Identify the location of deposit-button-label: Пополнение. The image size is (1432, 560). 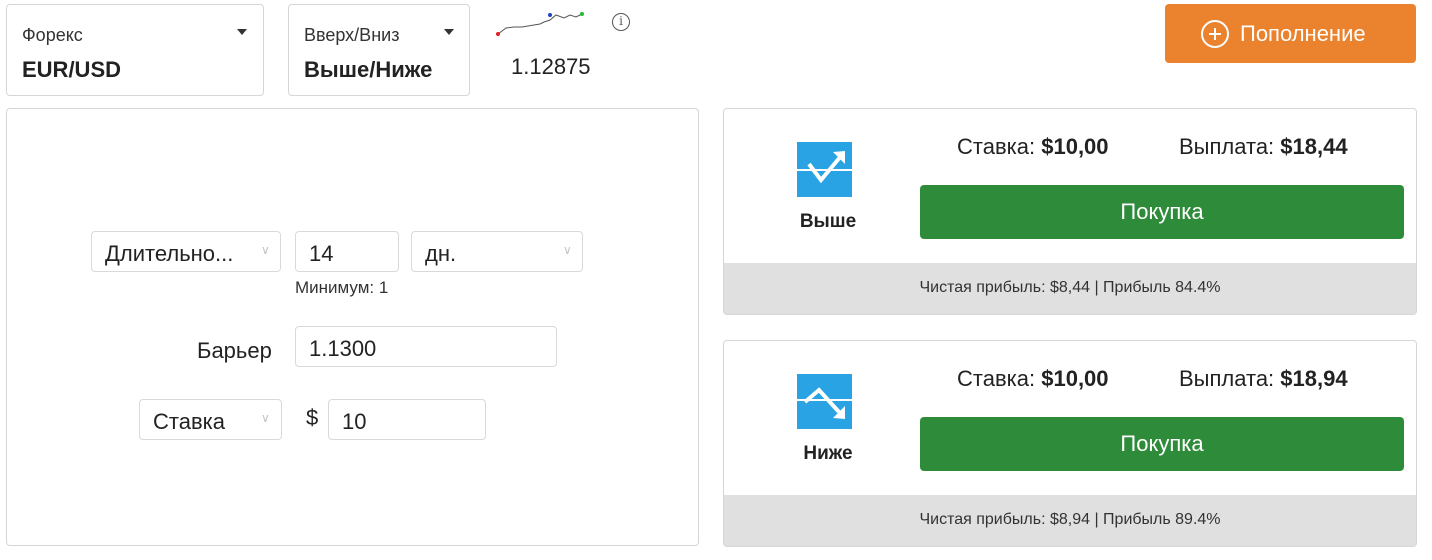
(1303, 33).